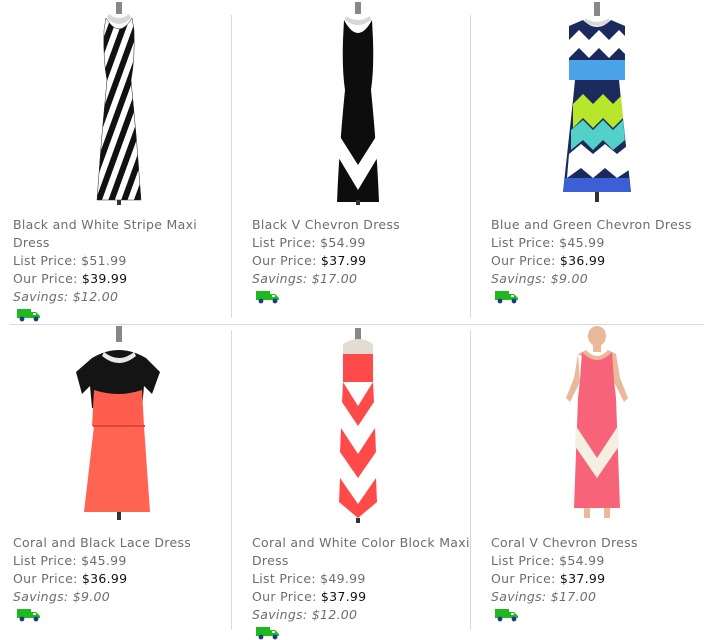 This screenshot has height=640, width=708. What do you see at coordinates (104, 278) in the screenshot?
I see `our-price-value: $39.99` at bounding box center [104, 278].